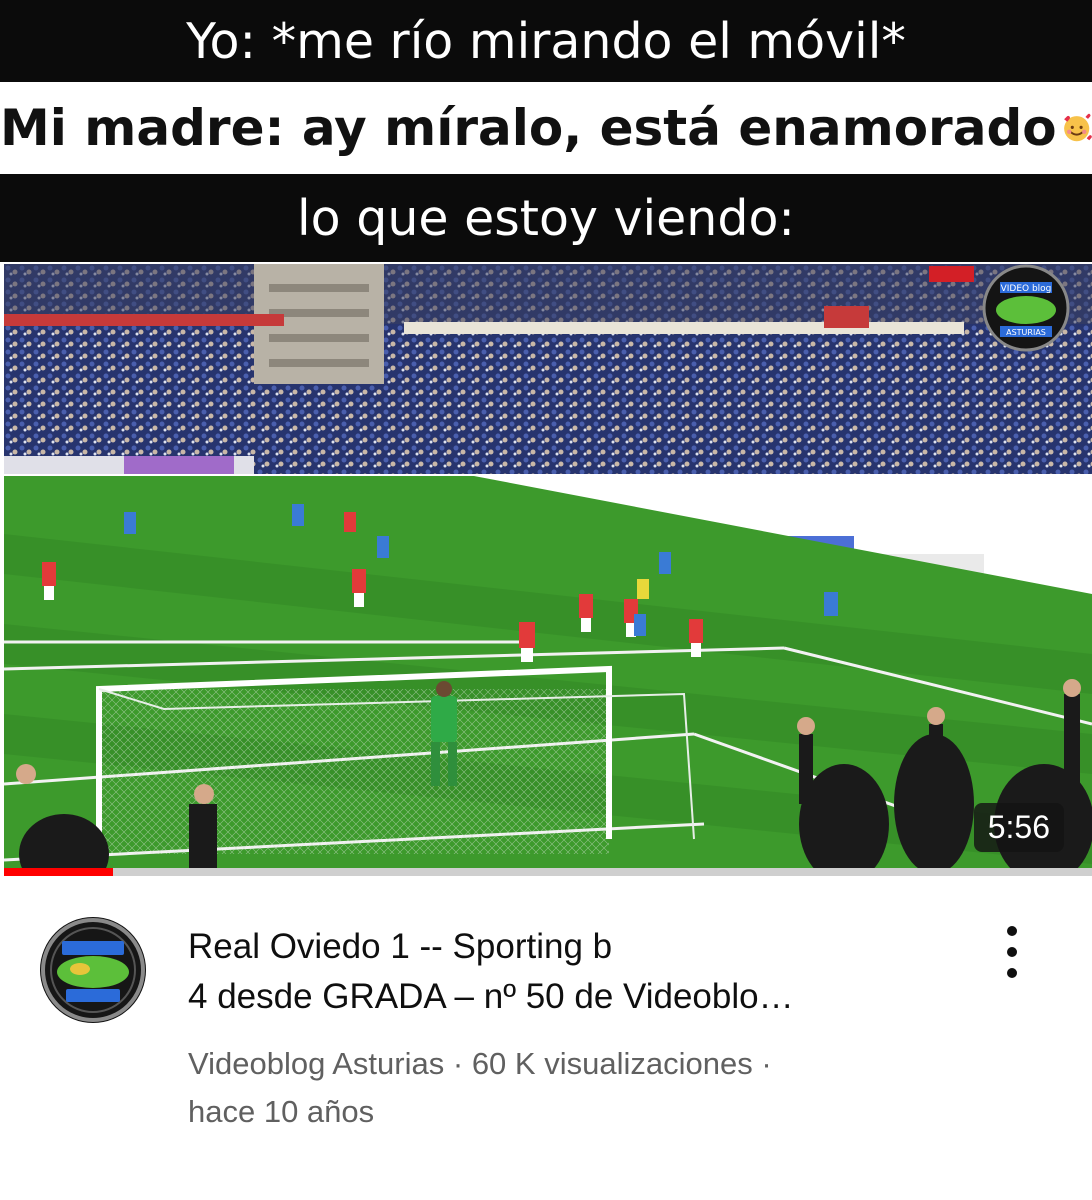  Describe the element at coordinates (1077, 127) in the screenshot. I see `smiling-face-with-hearts-icon` at that location.